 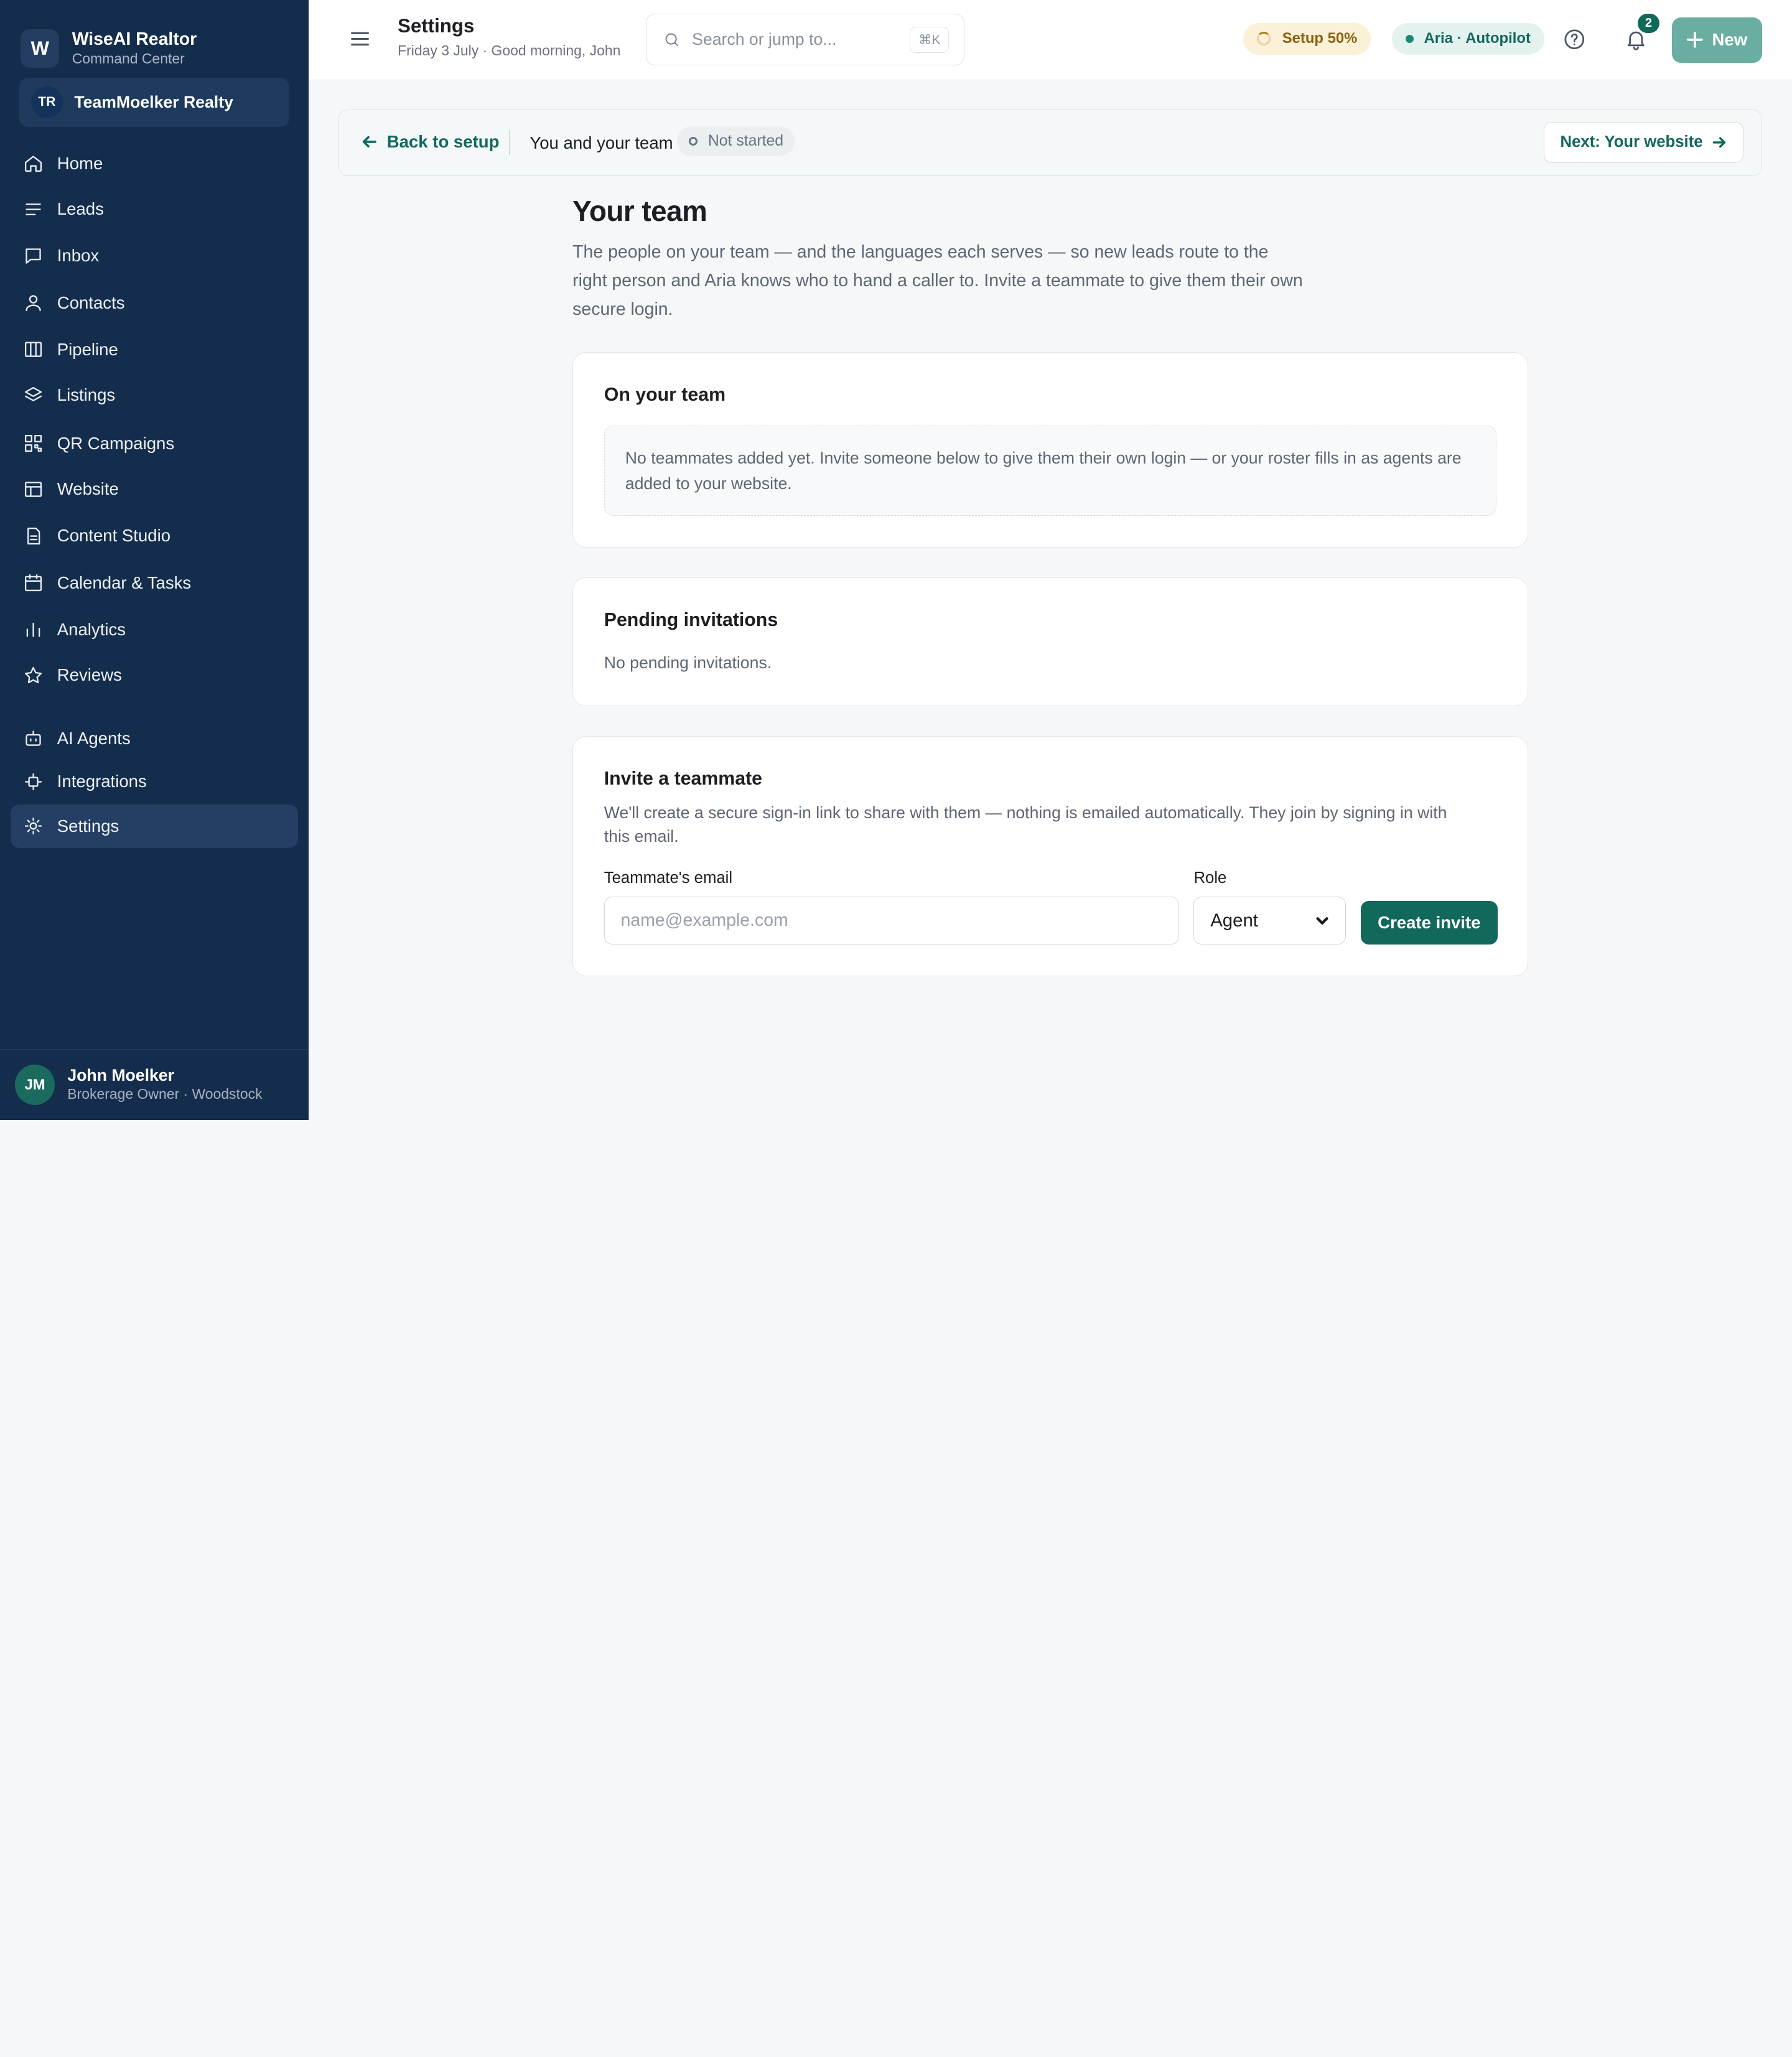 I want to click on user-icon, so click(x=33, y=303).